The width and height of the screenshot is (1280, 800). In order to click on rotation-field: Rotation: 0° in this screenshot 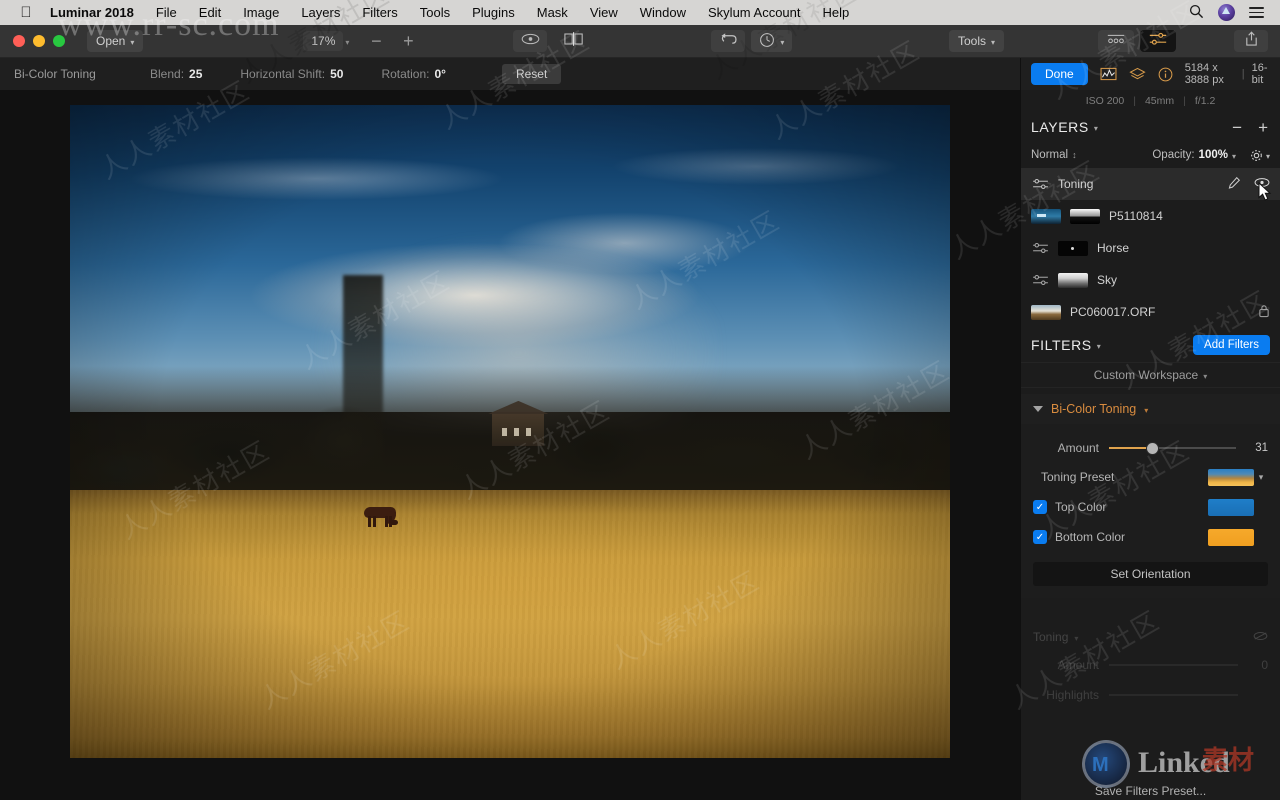, I will do `click(413, 74)`.